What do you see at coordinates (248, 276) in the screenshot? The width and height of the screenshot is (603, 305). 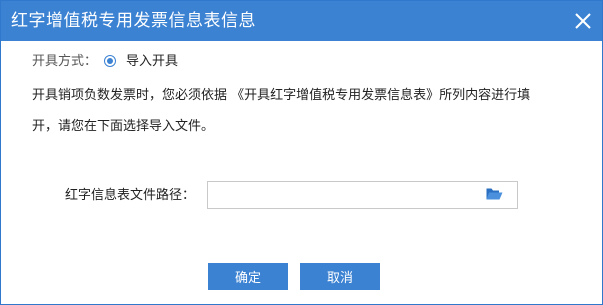 I see `confirm-button: 确定` at bounding box center [248, 276].